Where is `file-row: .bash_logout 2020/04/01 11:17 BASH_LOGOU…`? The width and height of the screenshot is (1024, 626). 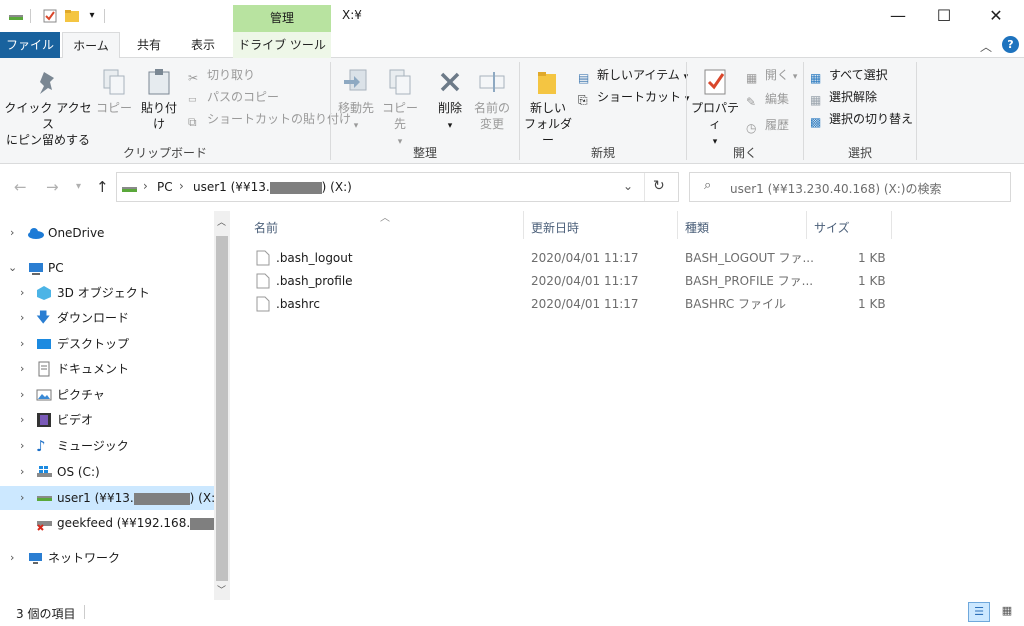
file-row: .bash_logout 2020/04/01 11:17 BASH_LOGOU… is located at coordinates (574, 258).